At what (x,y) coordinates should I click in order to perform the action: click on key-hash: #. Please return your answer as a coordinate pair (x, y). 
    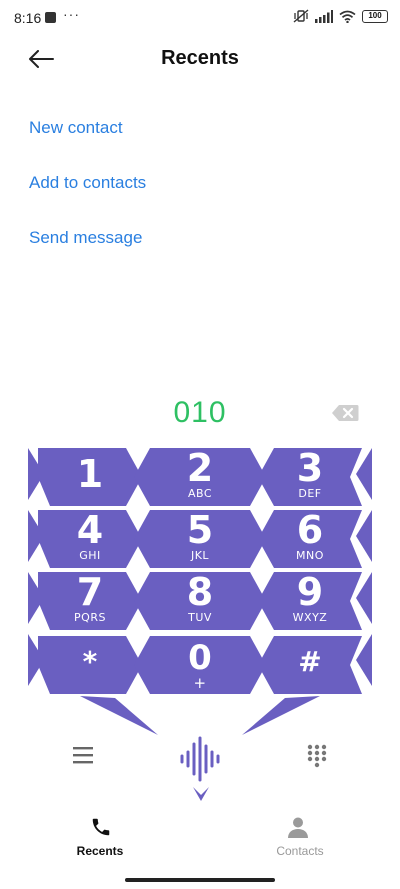
    Looking at the image, I should click on (310, 665).